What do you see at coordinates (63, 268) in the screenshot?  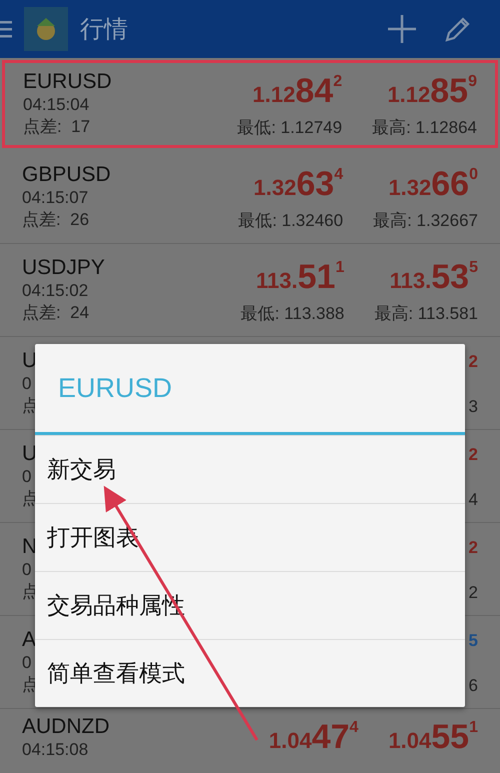 I see `symbol-name: USDJPY` at bounding box center [63, 268].